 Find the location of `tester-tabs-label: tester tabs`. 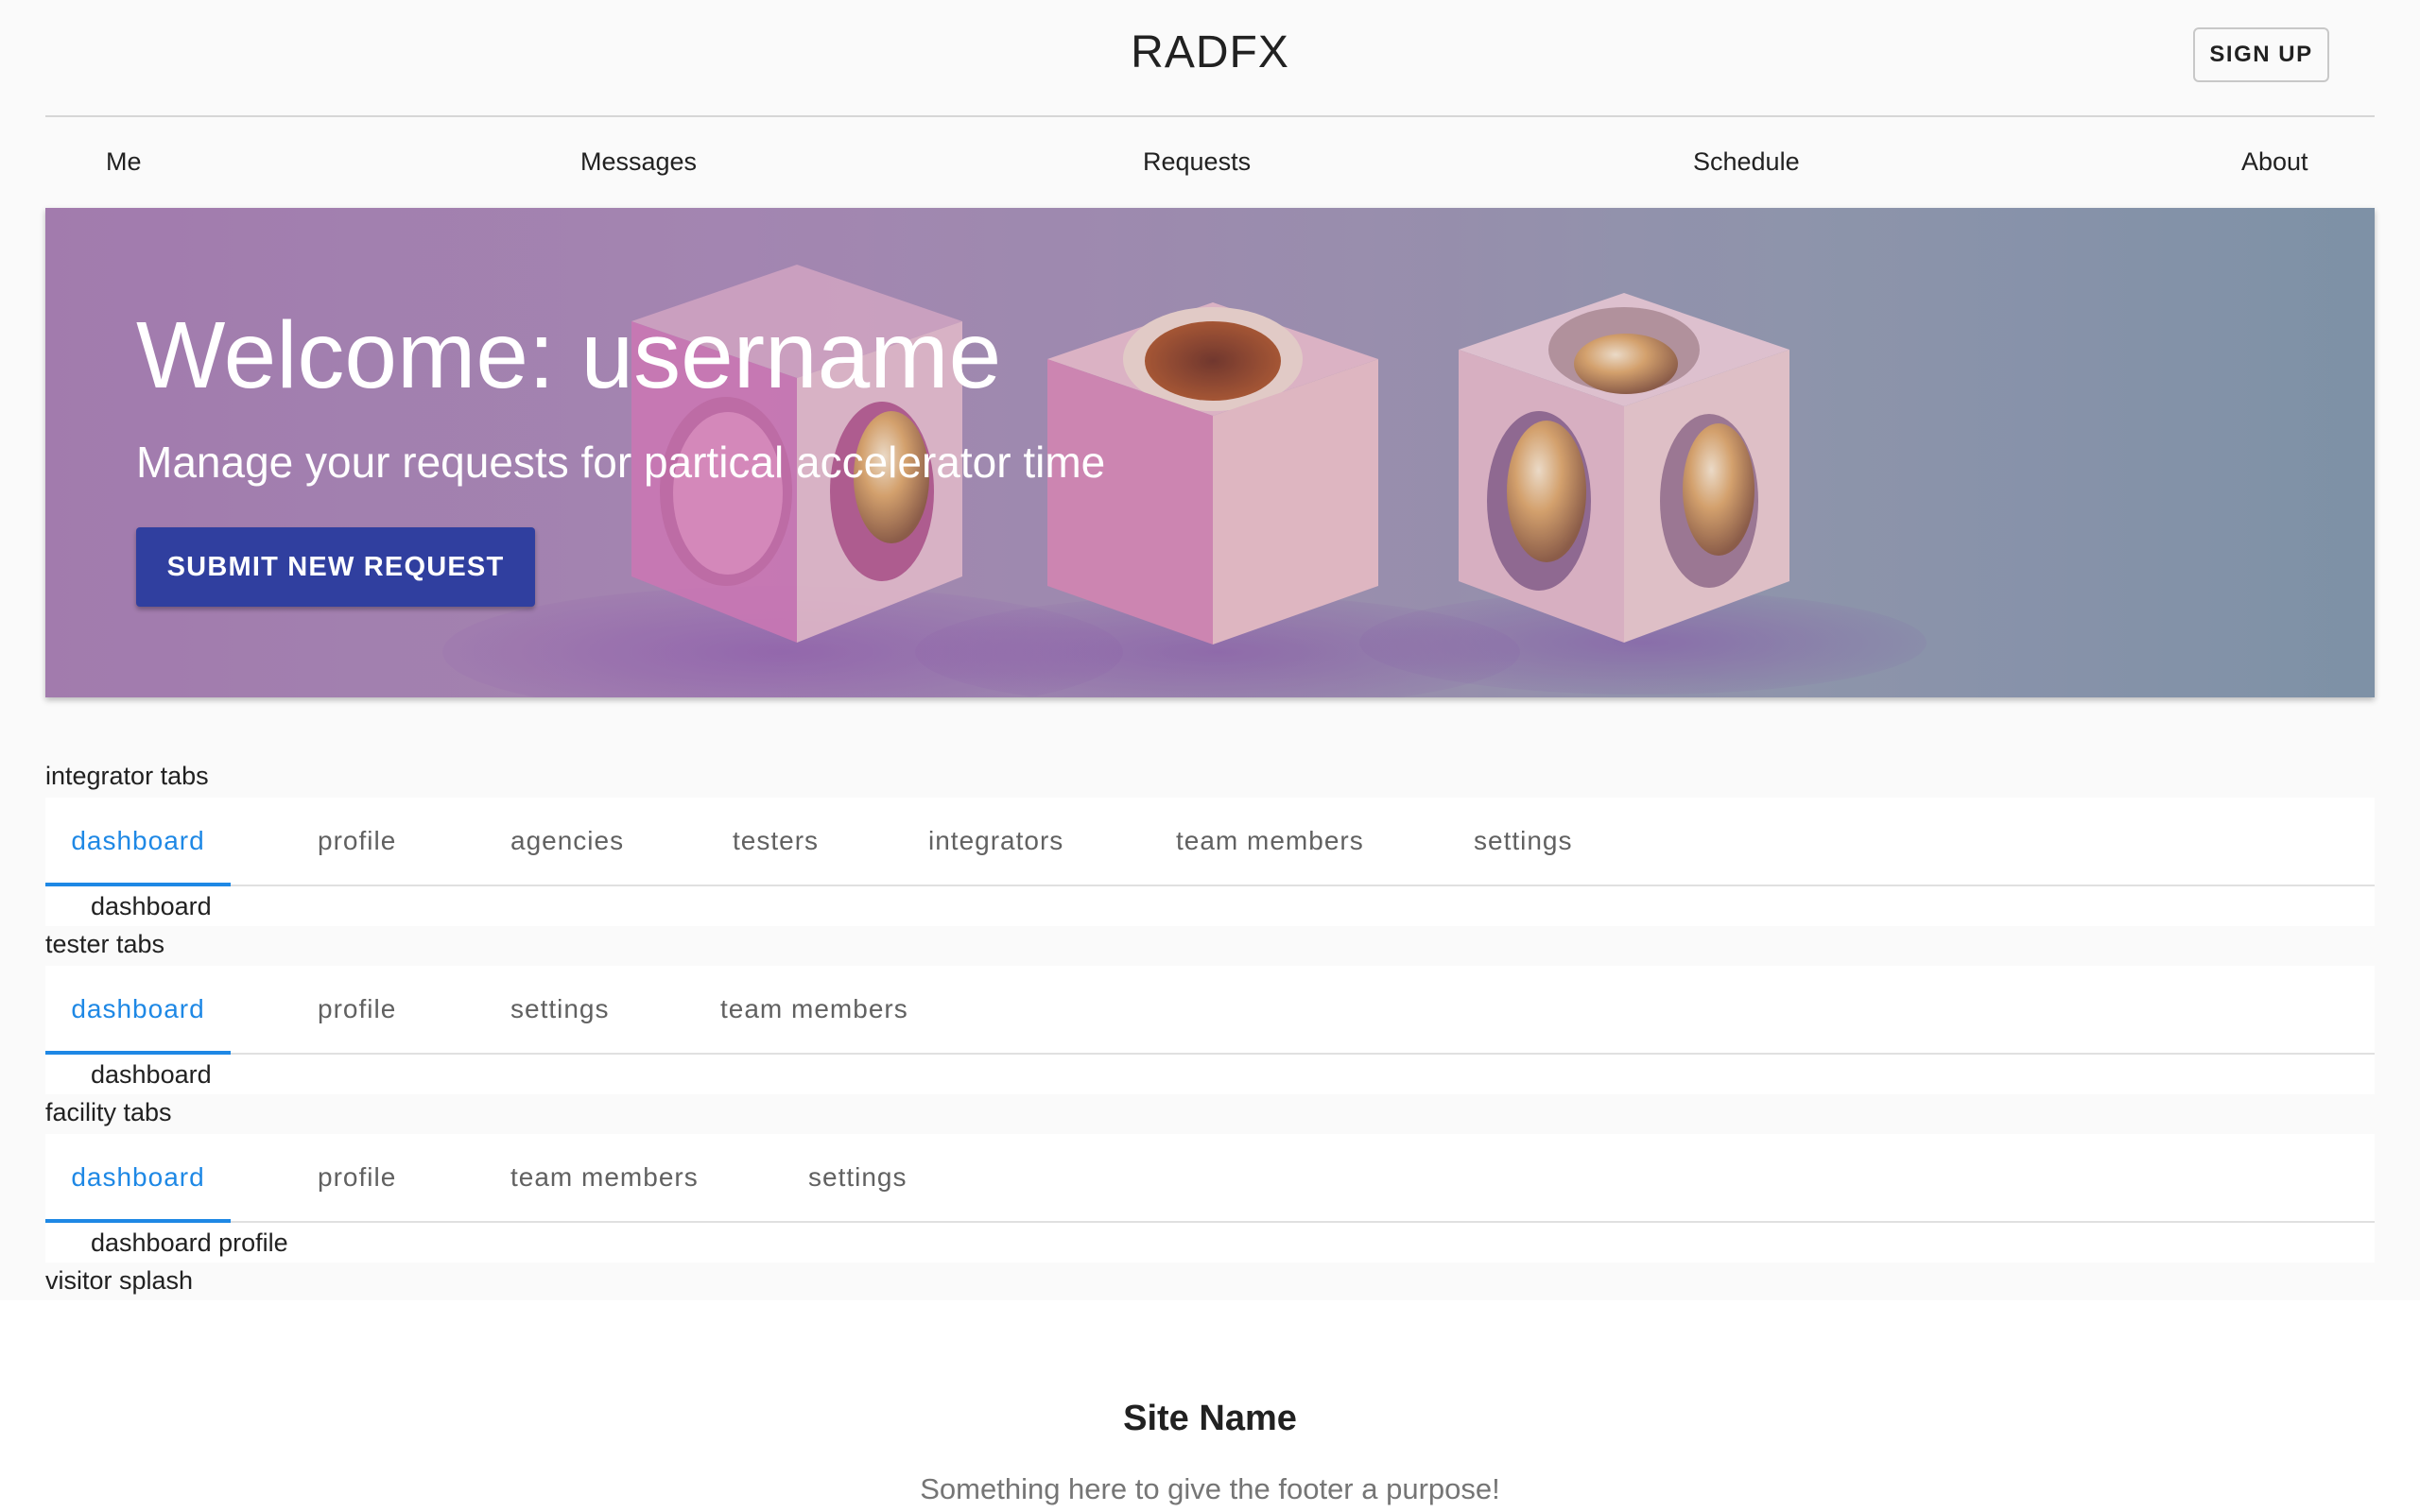

tester-tabs-label: tester tabs is located at coordinates (105, 944).